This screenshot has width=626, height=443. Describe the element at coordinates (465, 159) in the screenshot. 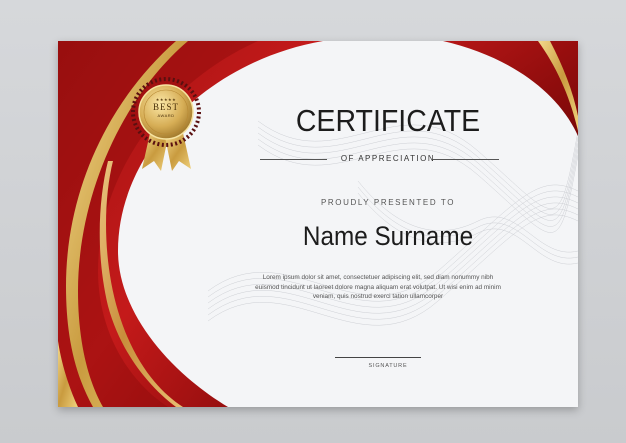

I see `divider-right` at that location.